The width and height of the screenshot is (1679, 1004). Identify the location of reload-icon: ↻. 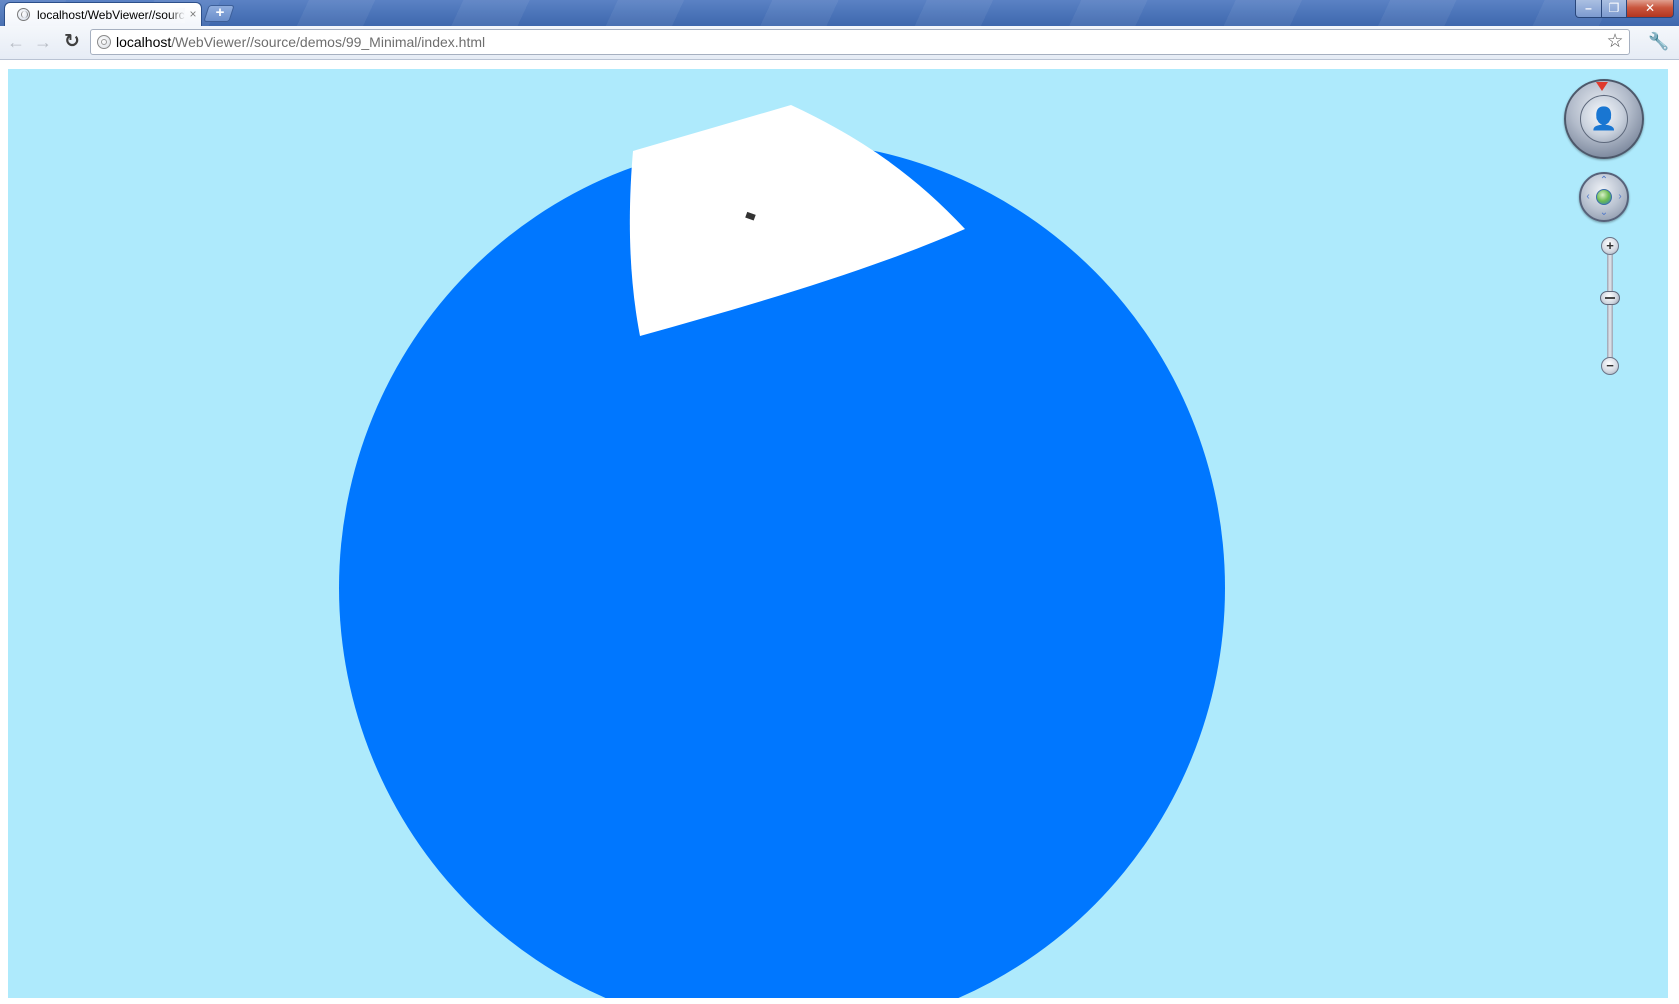
(72, 42).